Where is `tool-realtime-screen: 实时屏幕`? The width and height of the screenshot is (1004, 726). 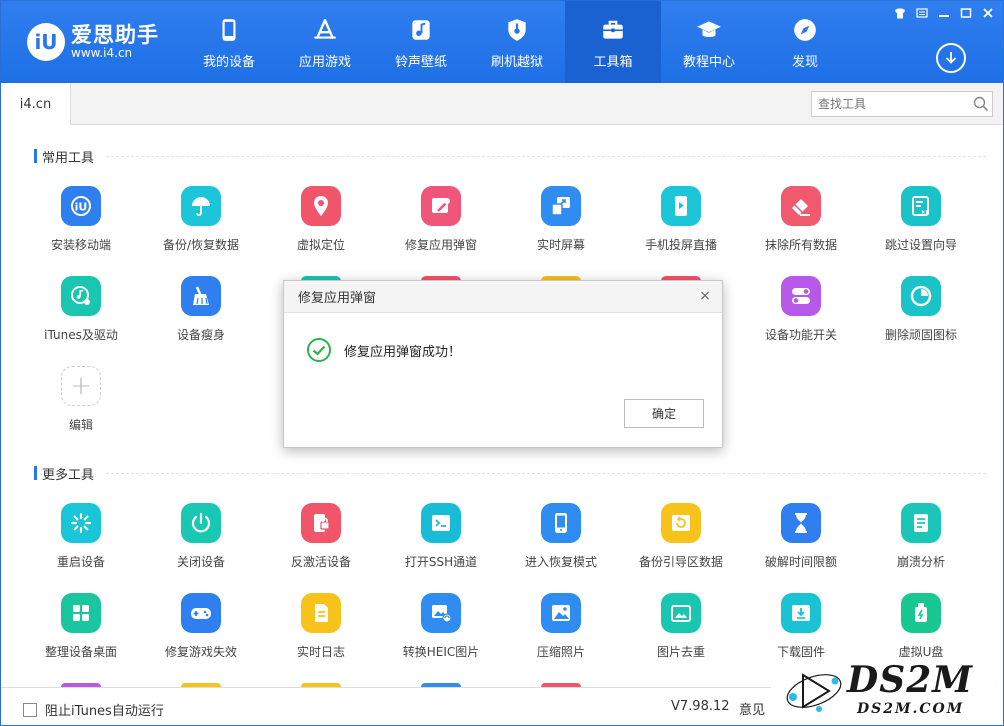
tool-realtime-screen: 实时屏幕 is located at coordinates (561, 219).